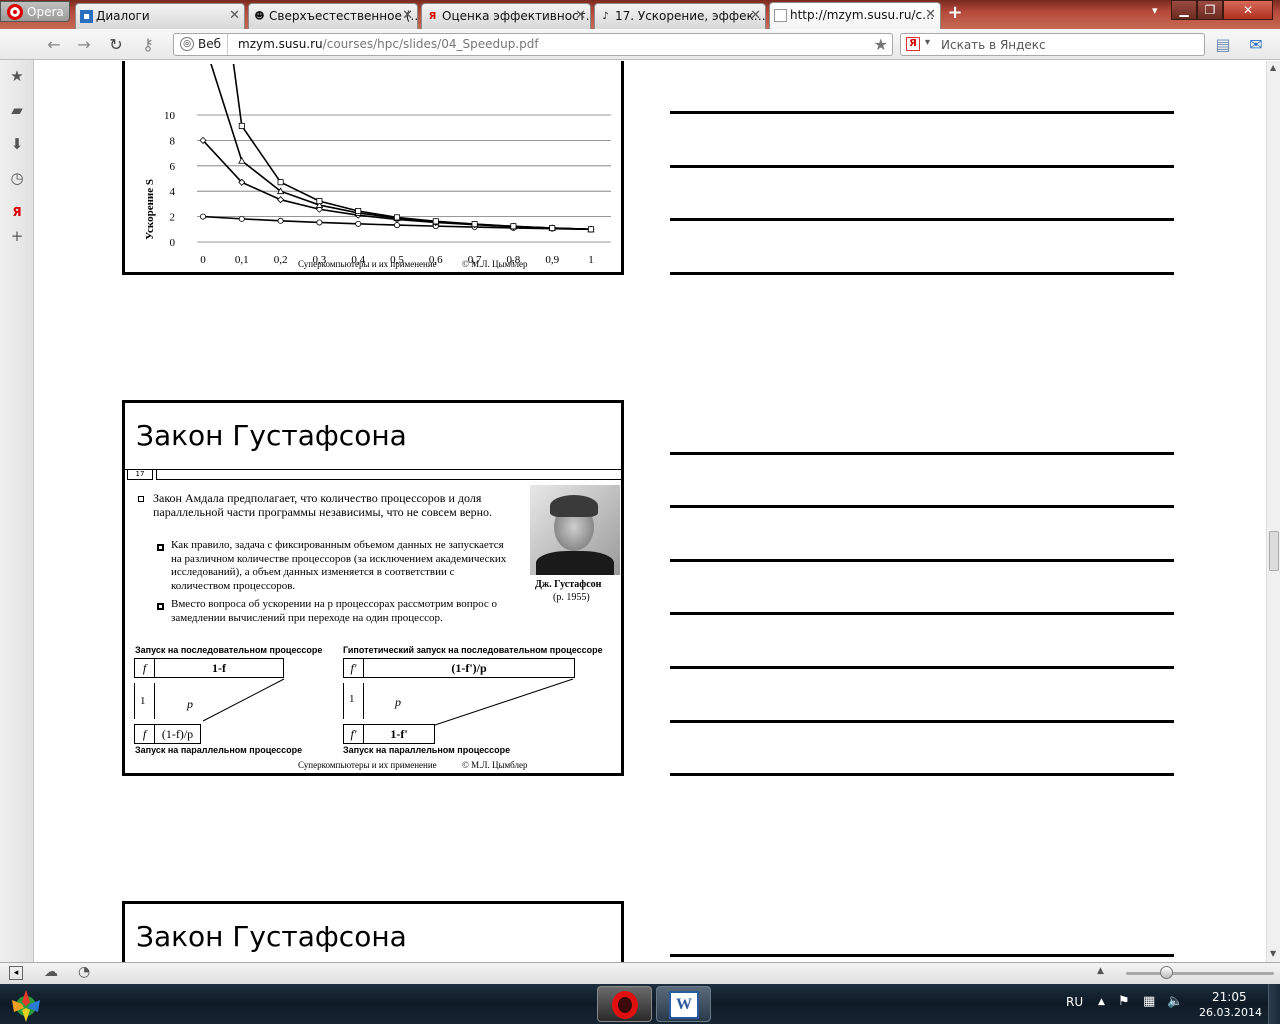 The width and height of the screenshot is (1280, 1025). Describe the element at coordinates (780, 15) in the screenshot. I see `page-icon` at that location.